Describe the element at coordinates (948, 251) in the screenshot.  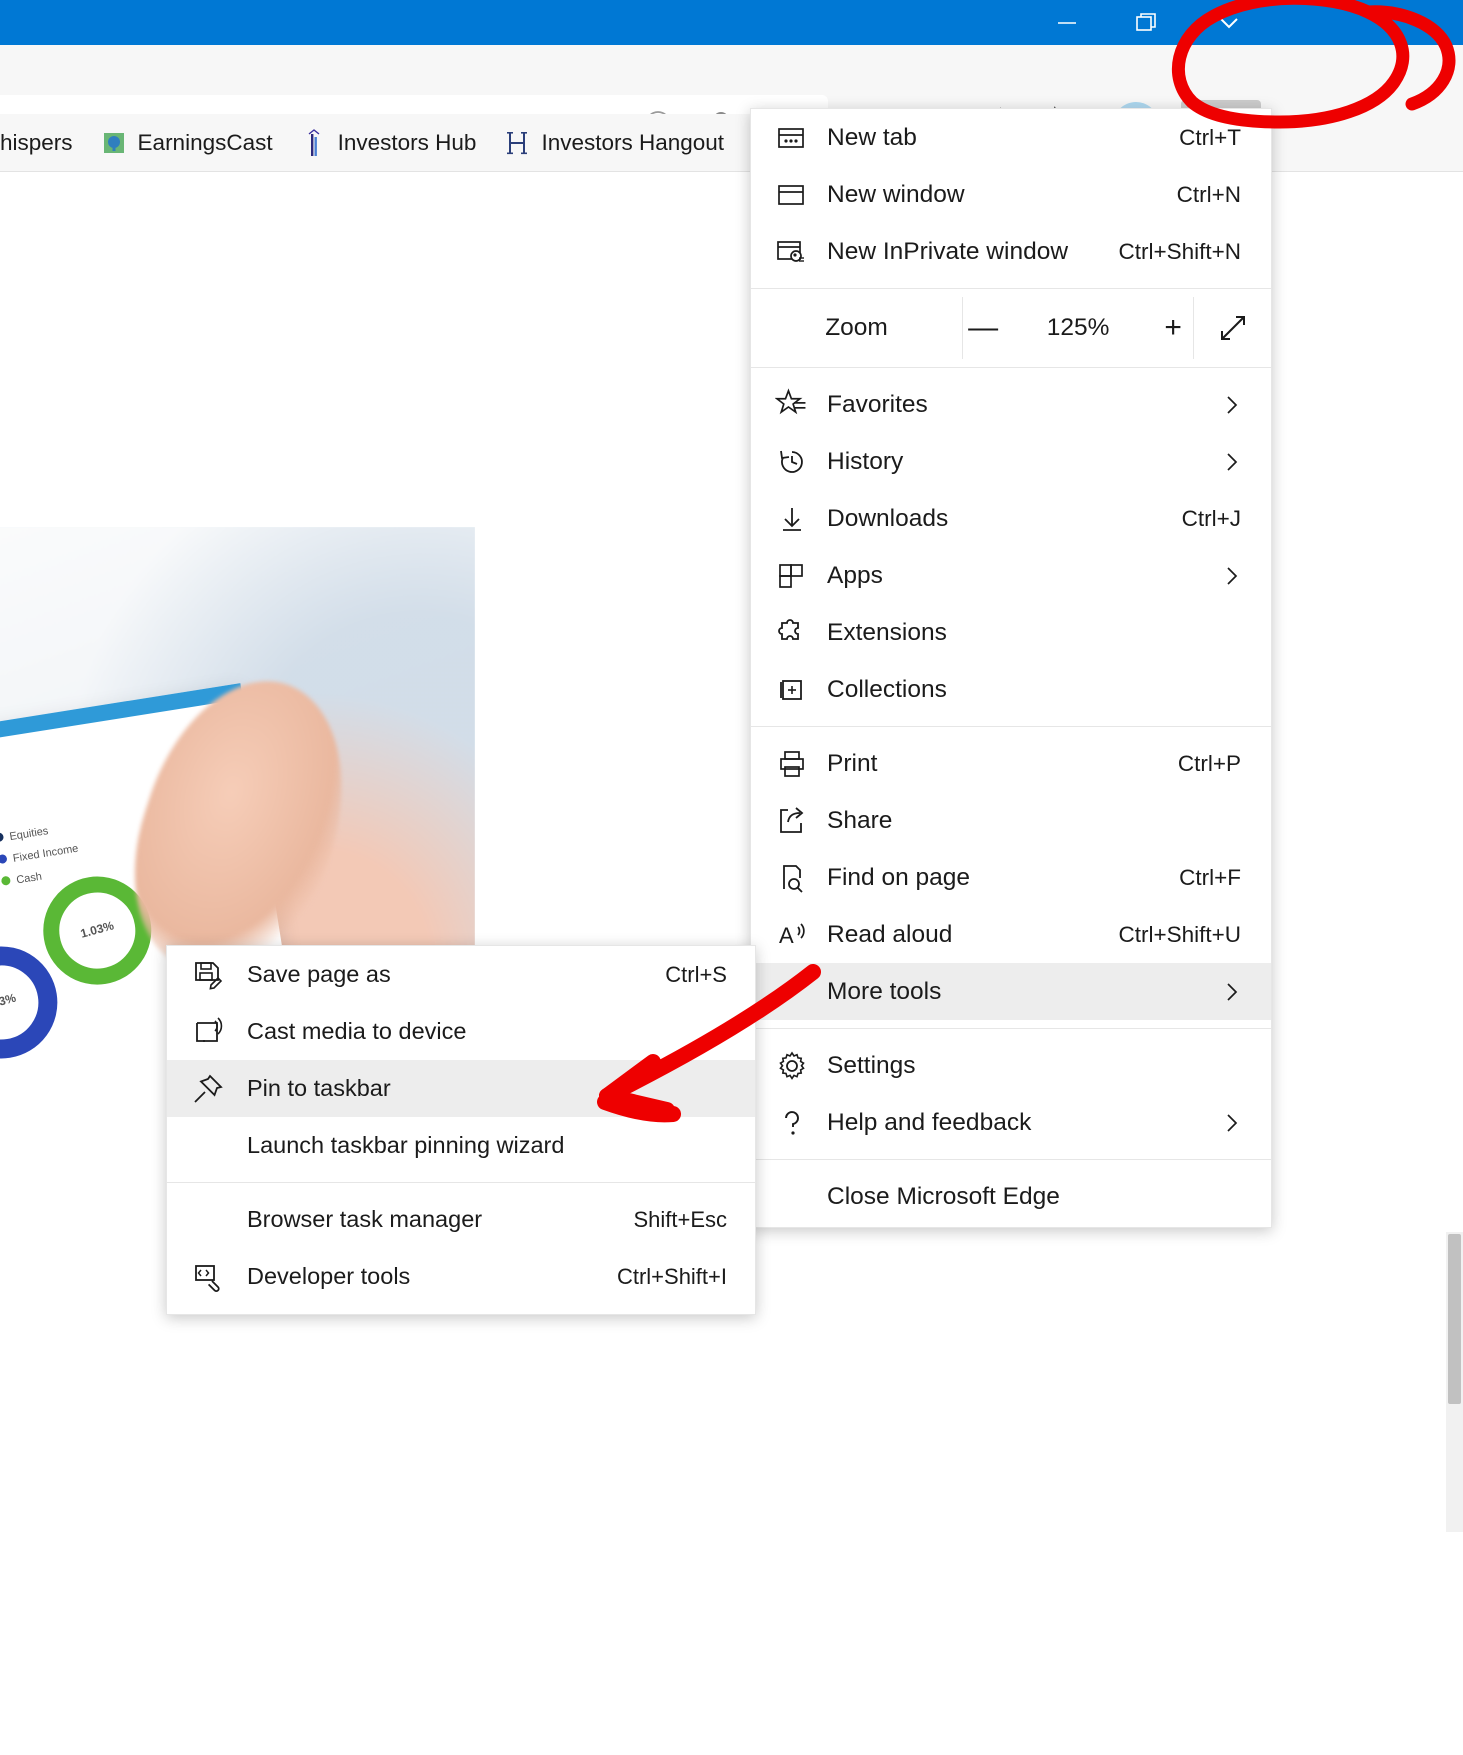
I see `menu-item-label: New InPrivate window` at that location.